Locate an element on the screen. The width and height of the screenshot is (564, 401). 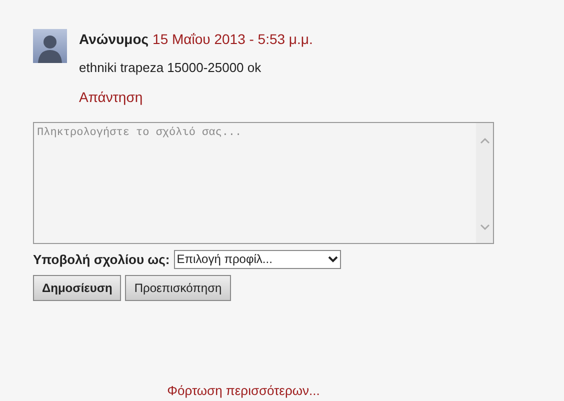
reply-link: Απάντηση is located at coordinates (111, 97).